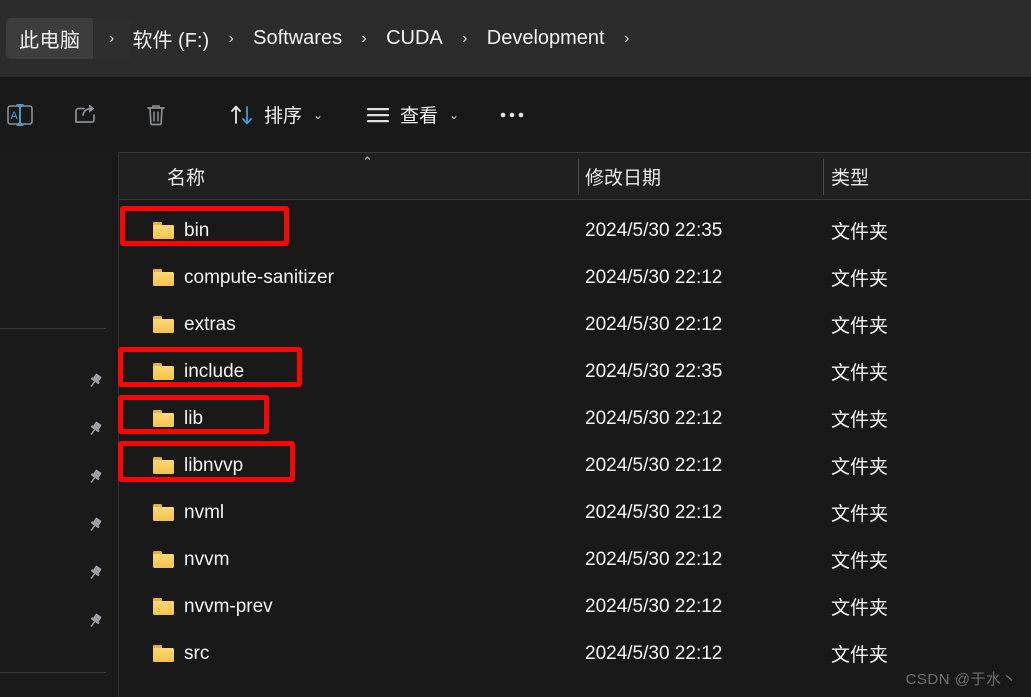  I want to click on table-row: compute-sanitizer 2024/5/30 22:12 文件夹, so click(575, 277).